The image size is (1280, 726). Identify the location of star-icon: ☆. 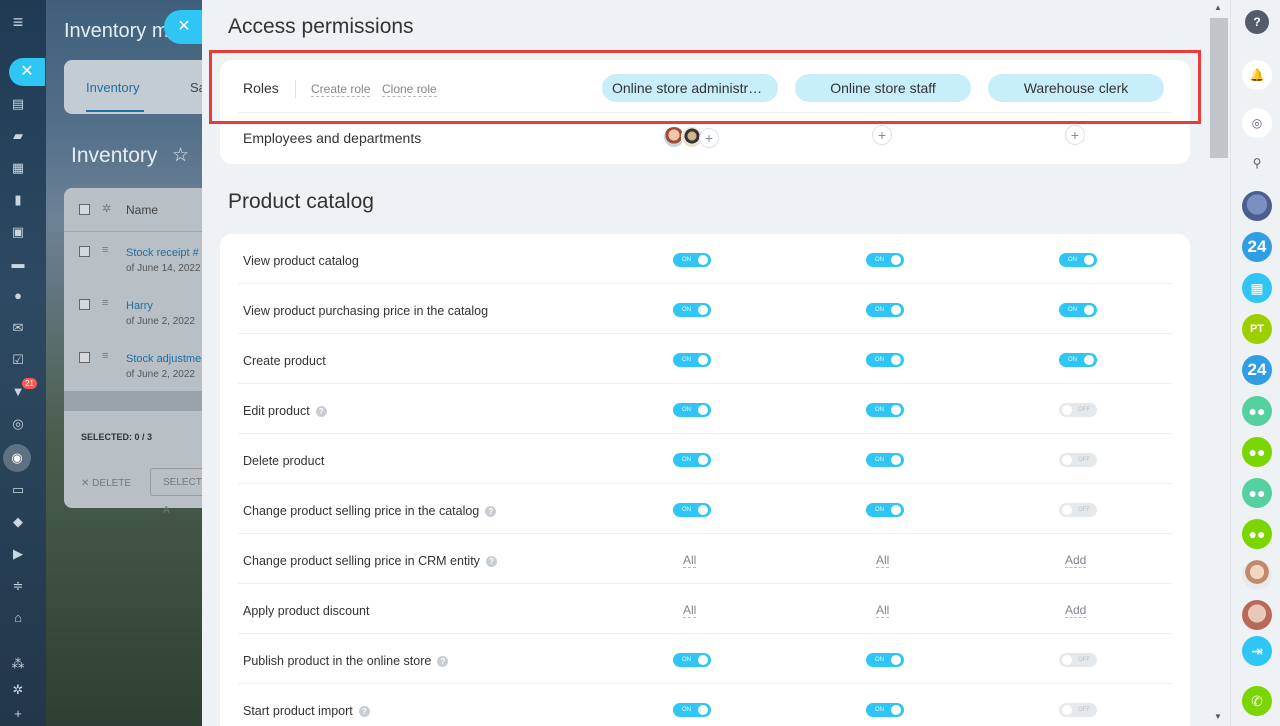
(180, 155).